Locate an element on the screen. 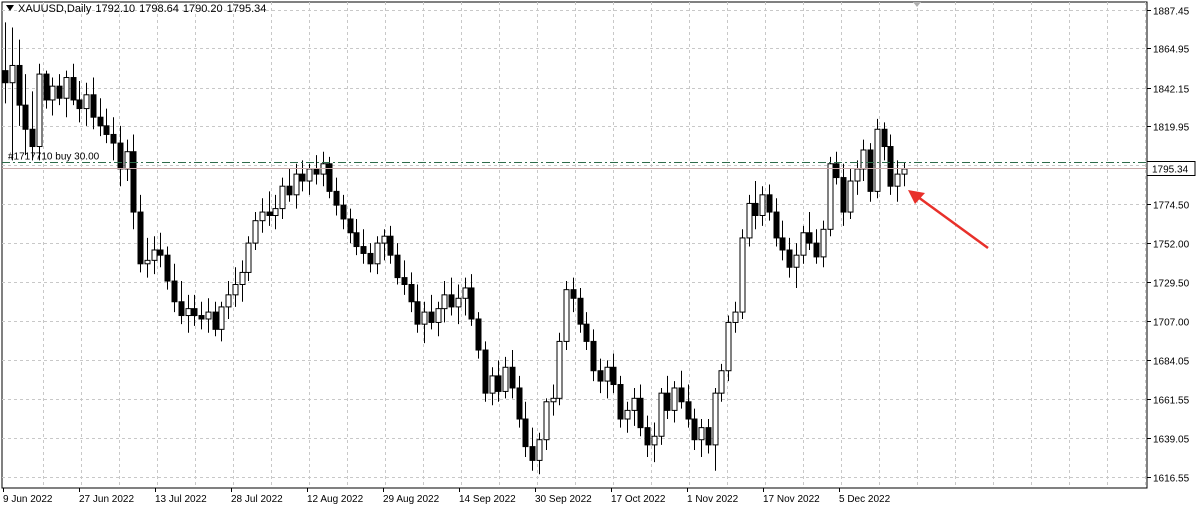  y-tick-label: 1842.15 is located at coordinates (1171, 90).